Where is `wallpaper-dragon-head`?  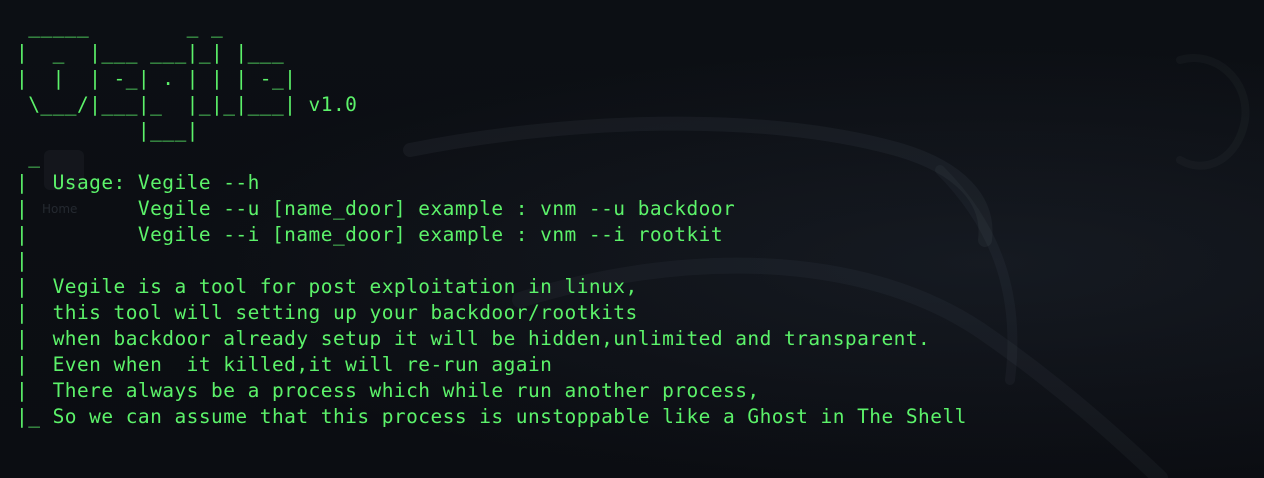
wallpaper-dragon-head is located at coordinates (1213, 112).